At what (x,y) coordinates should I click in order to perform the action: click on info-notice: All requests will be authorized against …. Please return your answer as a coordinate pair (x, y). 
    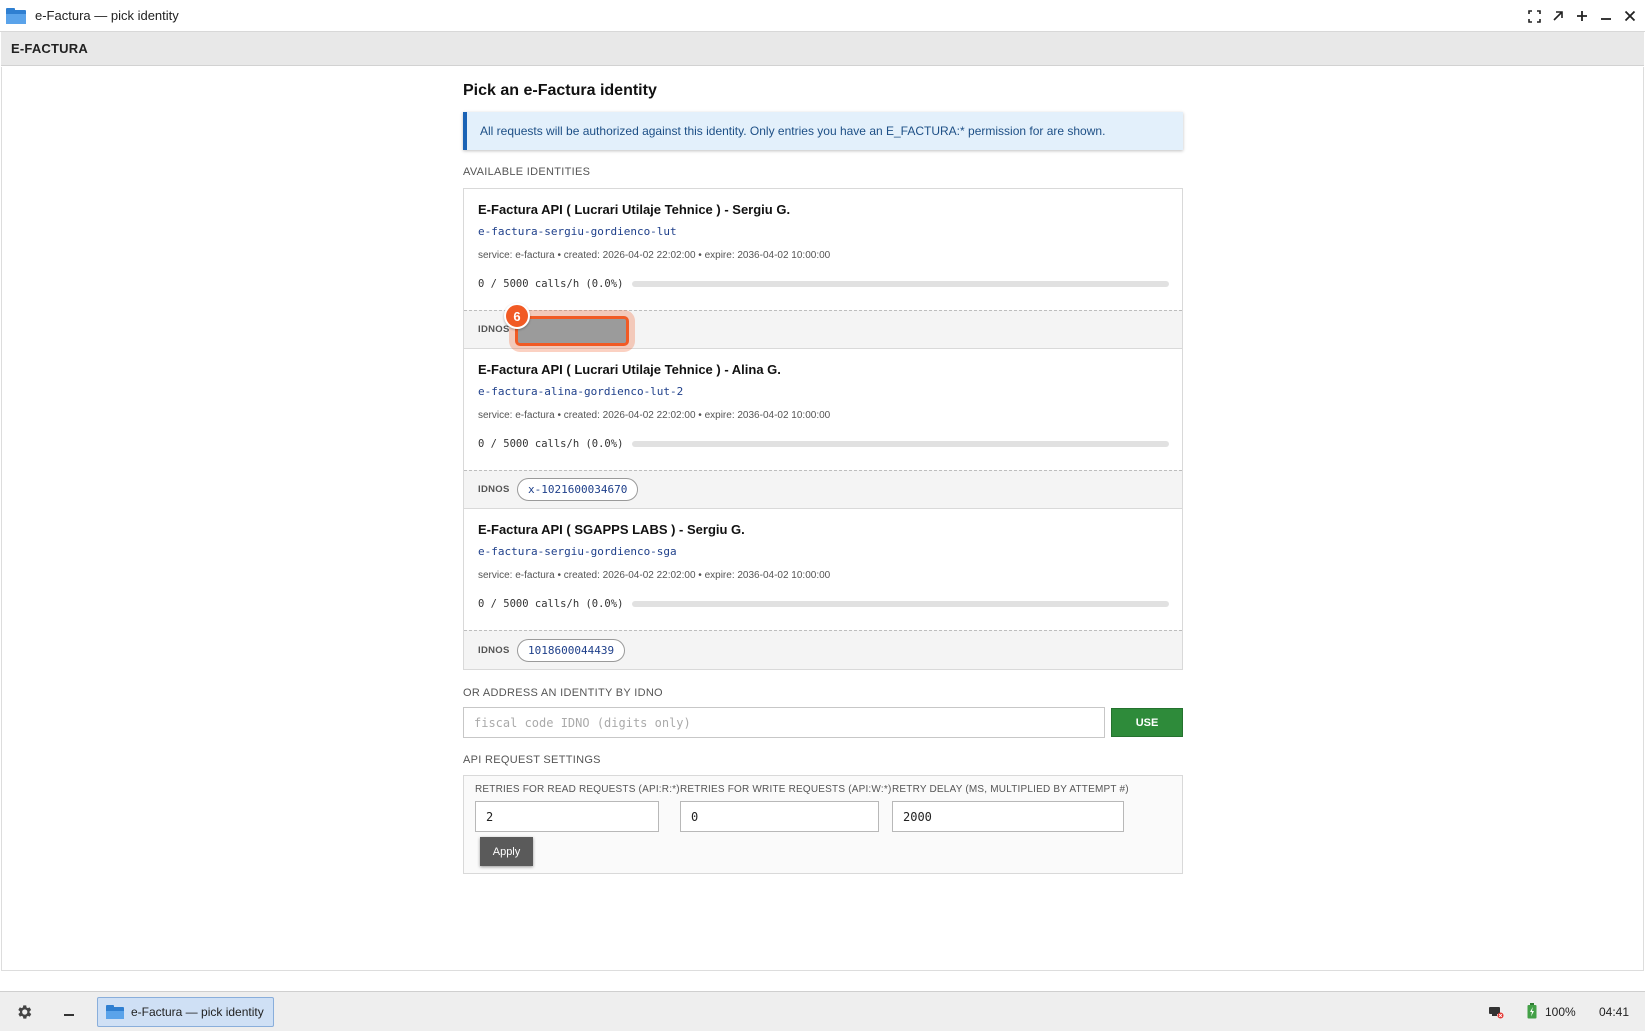
    Looking at the image, I should click on (823, 131).